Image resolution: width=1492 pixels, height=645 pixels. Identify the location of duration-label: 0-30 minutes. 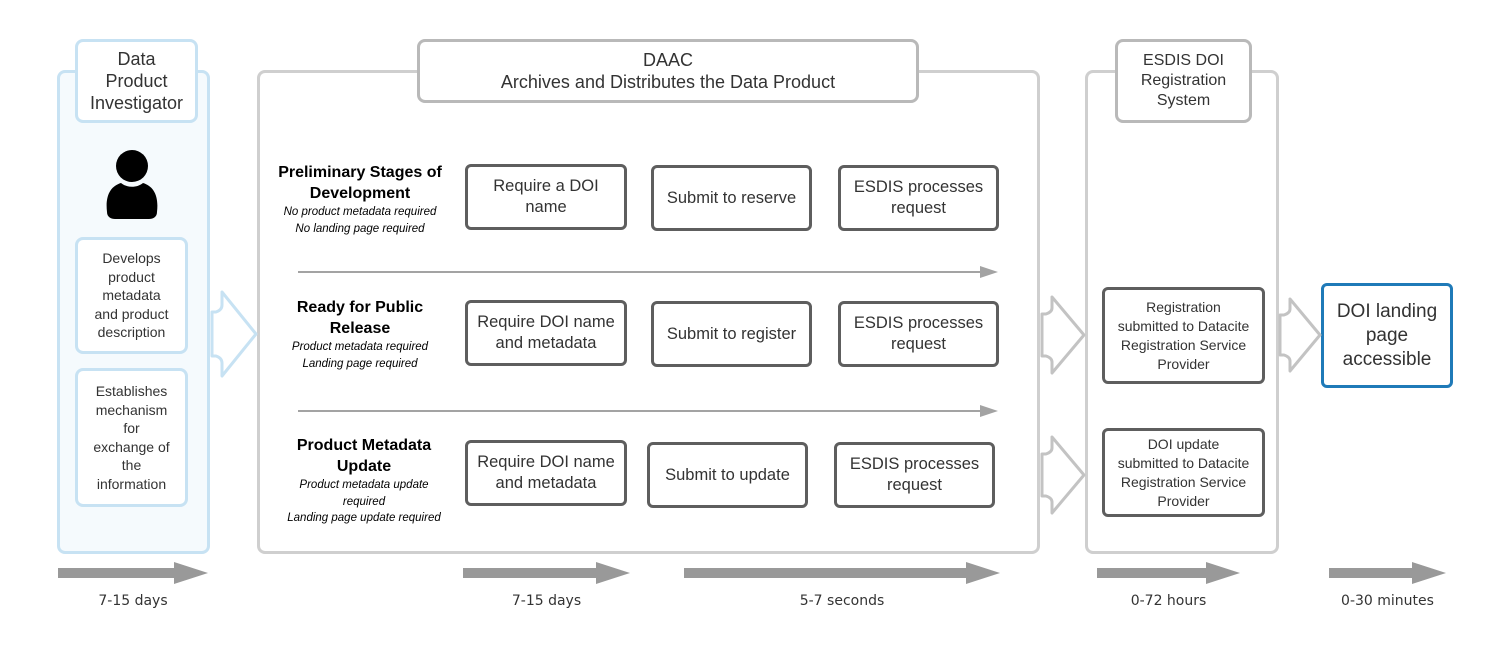
(1387, 601).